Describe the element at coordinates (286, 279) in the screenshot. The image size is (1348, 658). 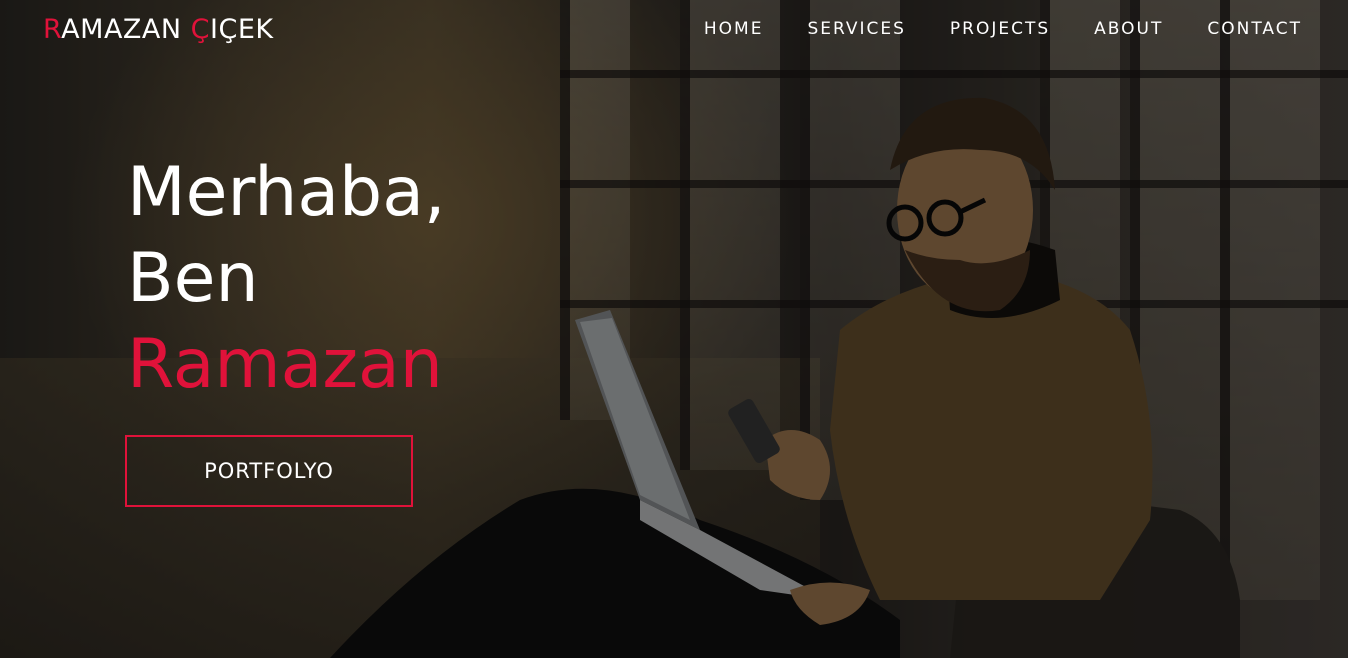
I see `hero-headline: Merhaba, Ben Ramazan` at that location.